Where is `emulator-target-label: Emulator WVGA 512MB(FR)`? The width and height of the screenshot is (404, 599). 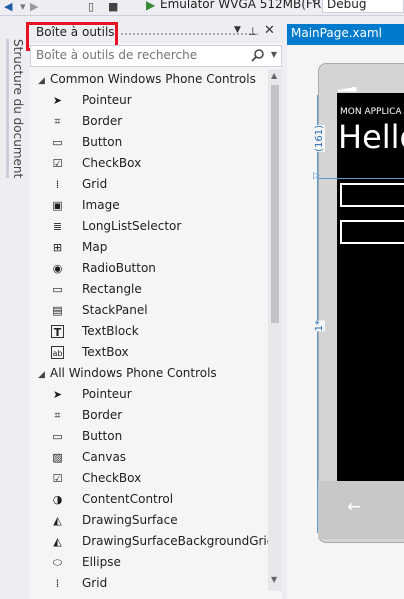
emulator-target-label: Emulator WVGA 512MB(FR) is located at coordinates (243, 5).